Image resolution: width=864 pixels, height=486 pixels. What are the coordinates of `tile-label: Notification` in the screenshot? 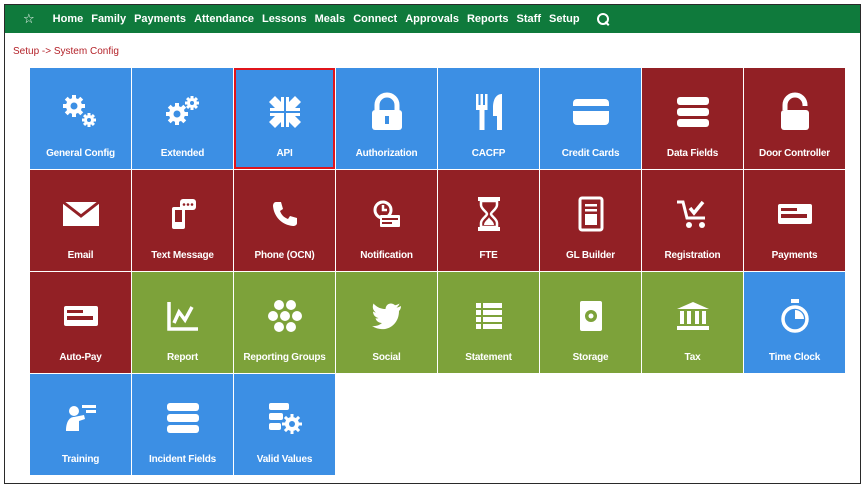 It's located at (386, 255).